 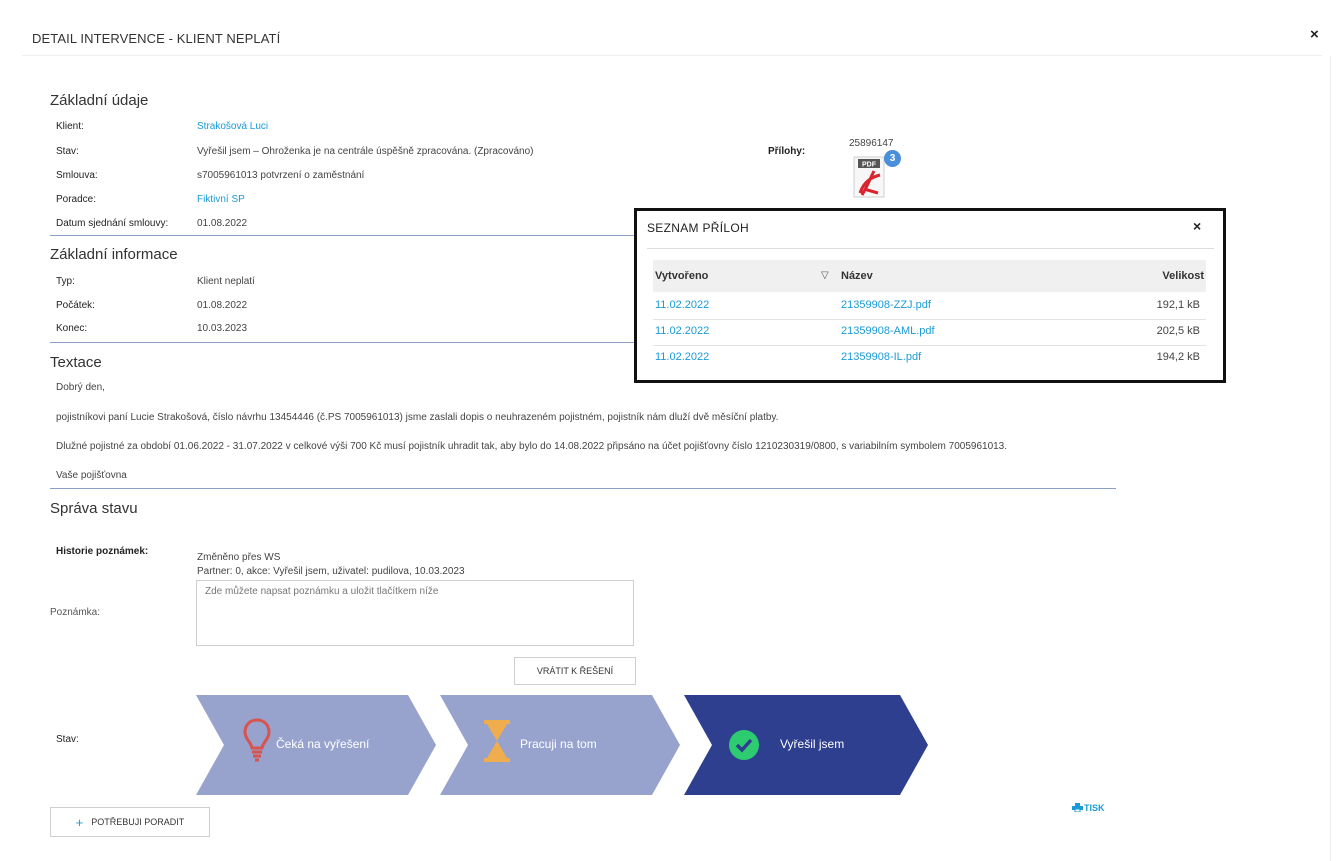 What do you see at coordinates (72, 328) in the screenshot?
I see `field-label-end: Konec:` at bounding box center [72, 328].